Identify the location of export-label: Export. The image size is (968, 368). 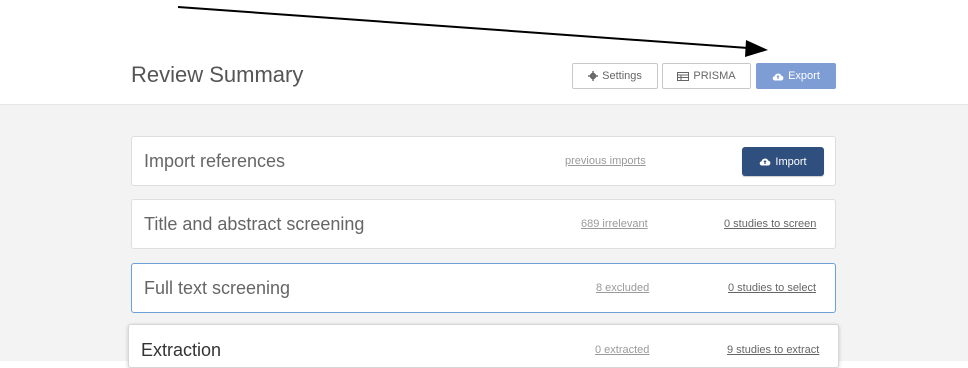
(804, 76).